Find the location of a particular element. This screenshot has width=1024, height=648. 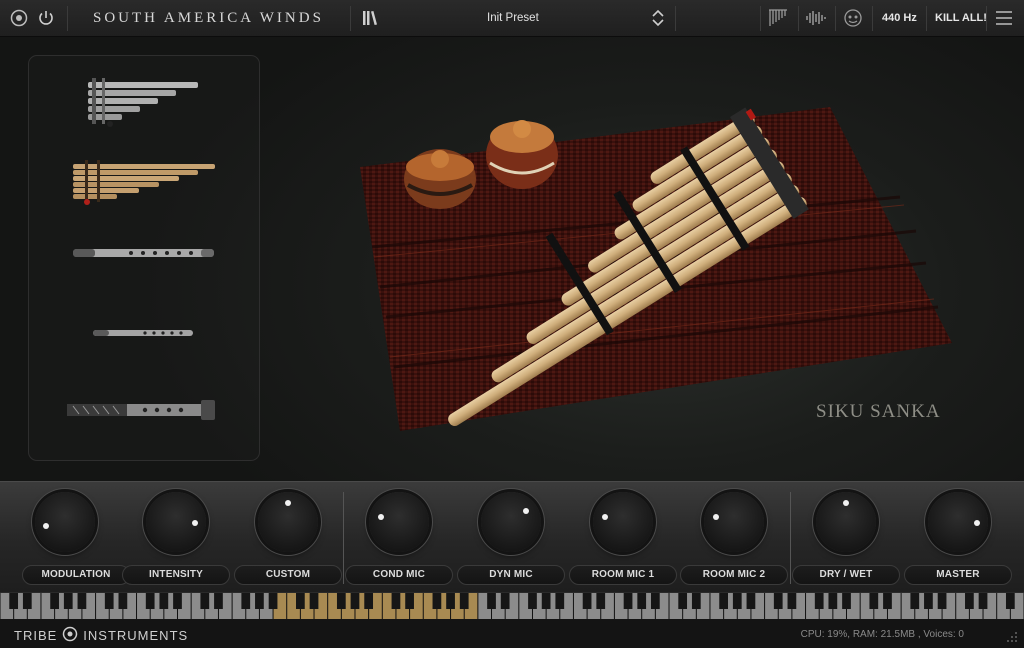

app-title: SOUTH AMERICA WINDS is located at coordinates (208, 18).